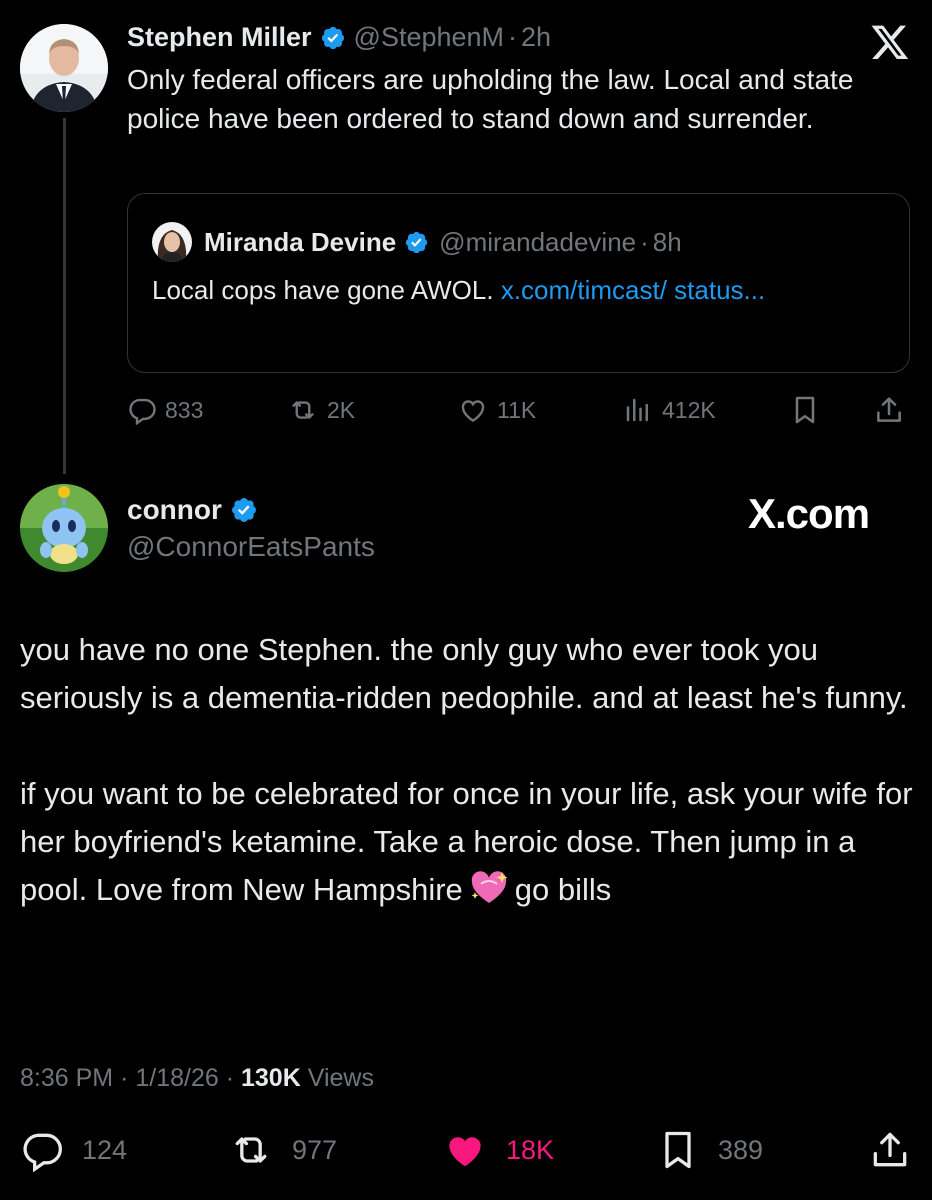 Image resolution: width=932 pixels, height=1200 pixels. I want to click on x-logo-icon, so click(890, 42).